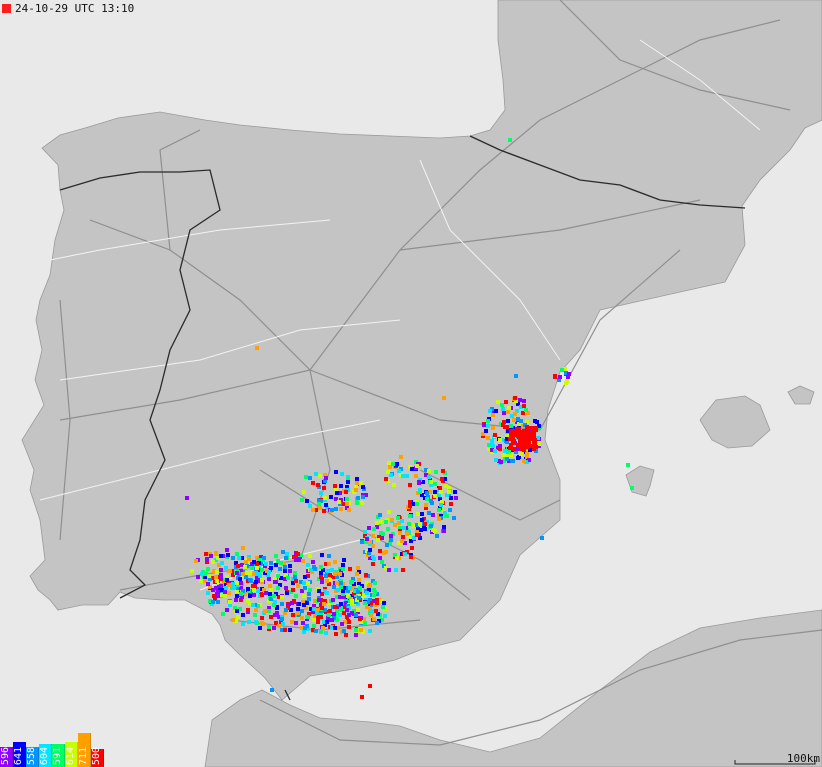 The image size is (822, 767). Describe the element at coordinates (97, 757) in the screenshot. I see `legend-bar: 500` at that location.